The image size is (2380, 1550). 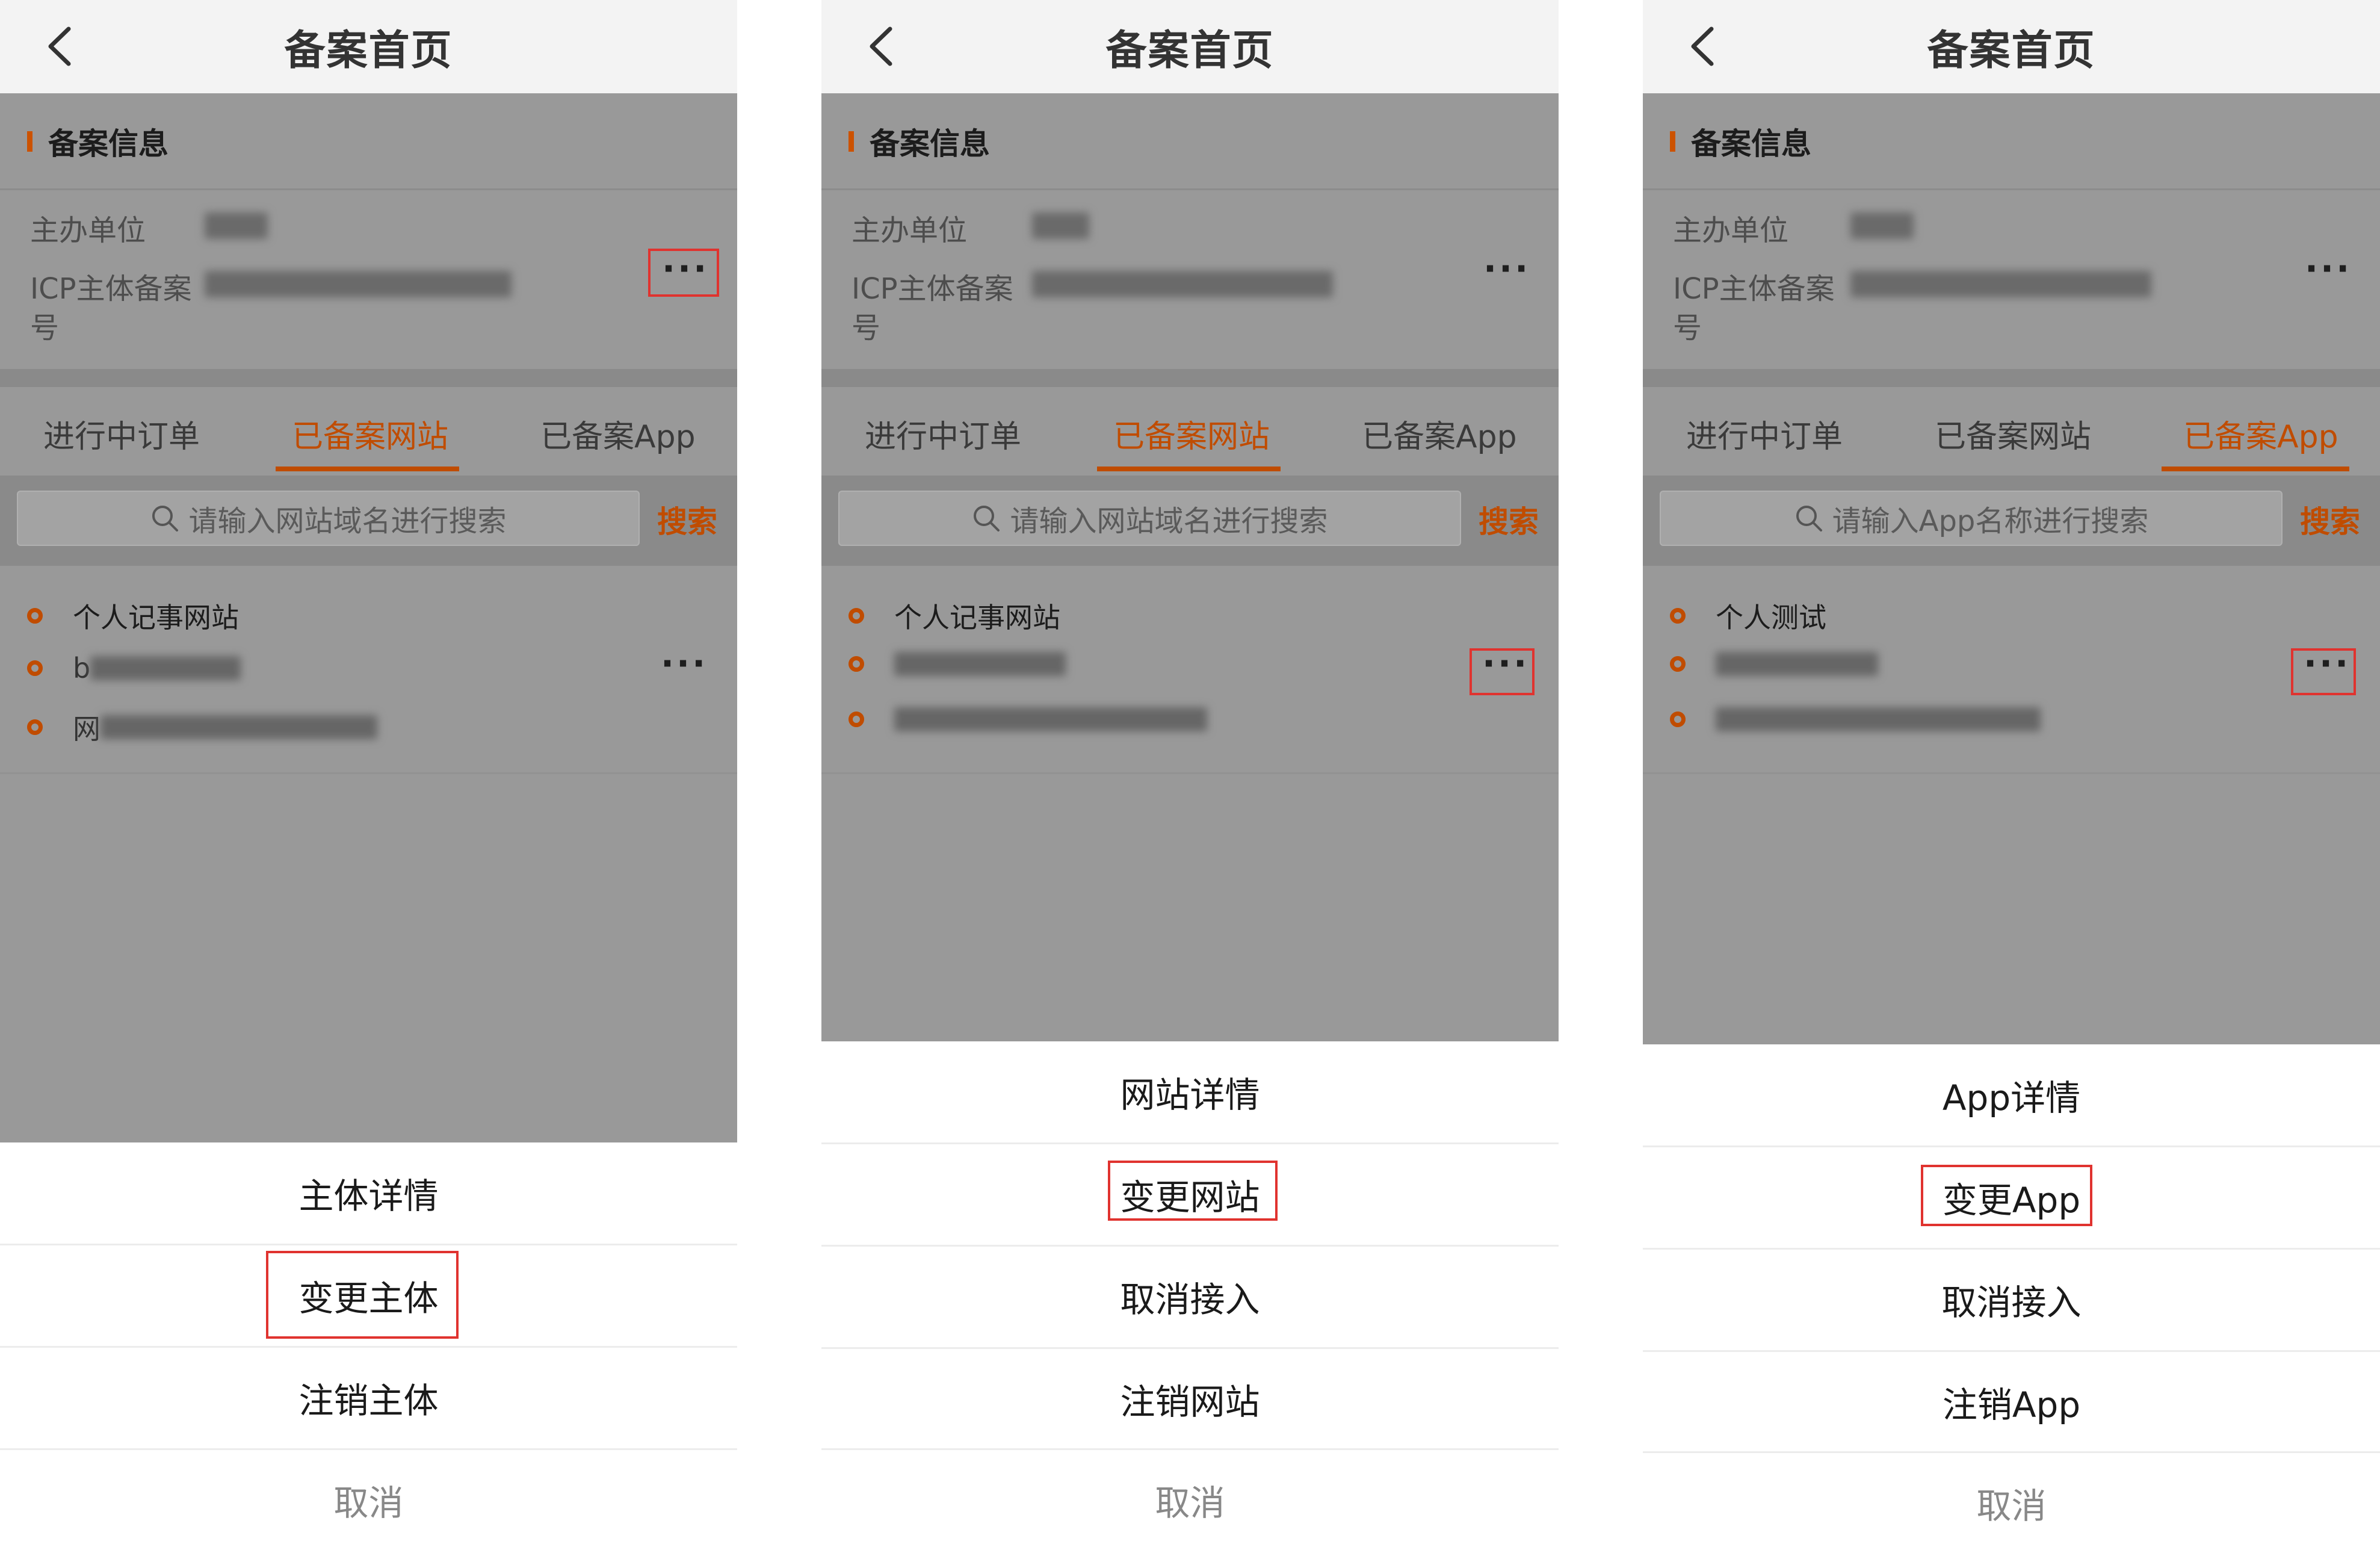 What do you see at coordinates (1771, 617) in the screenshot?
I see `list-item-label: 个人测试` at bounding box center [1771, 617].